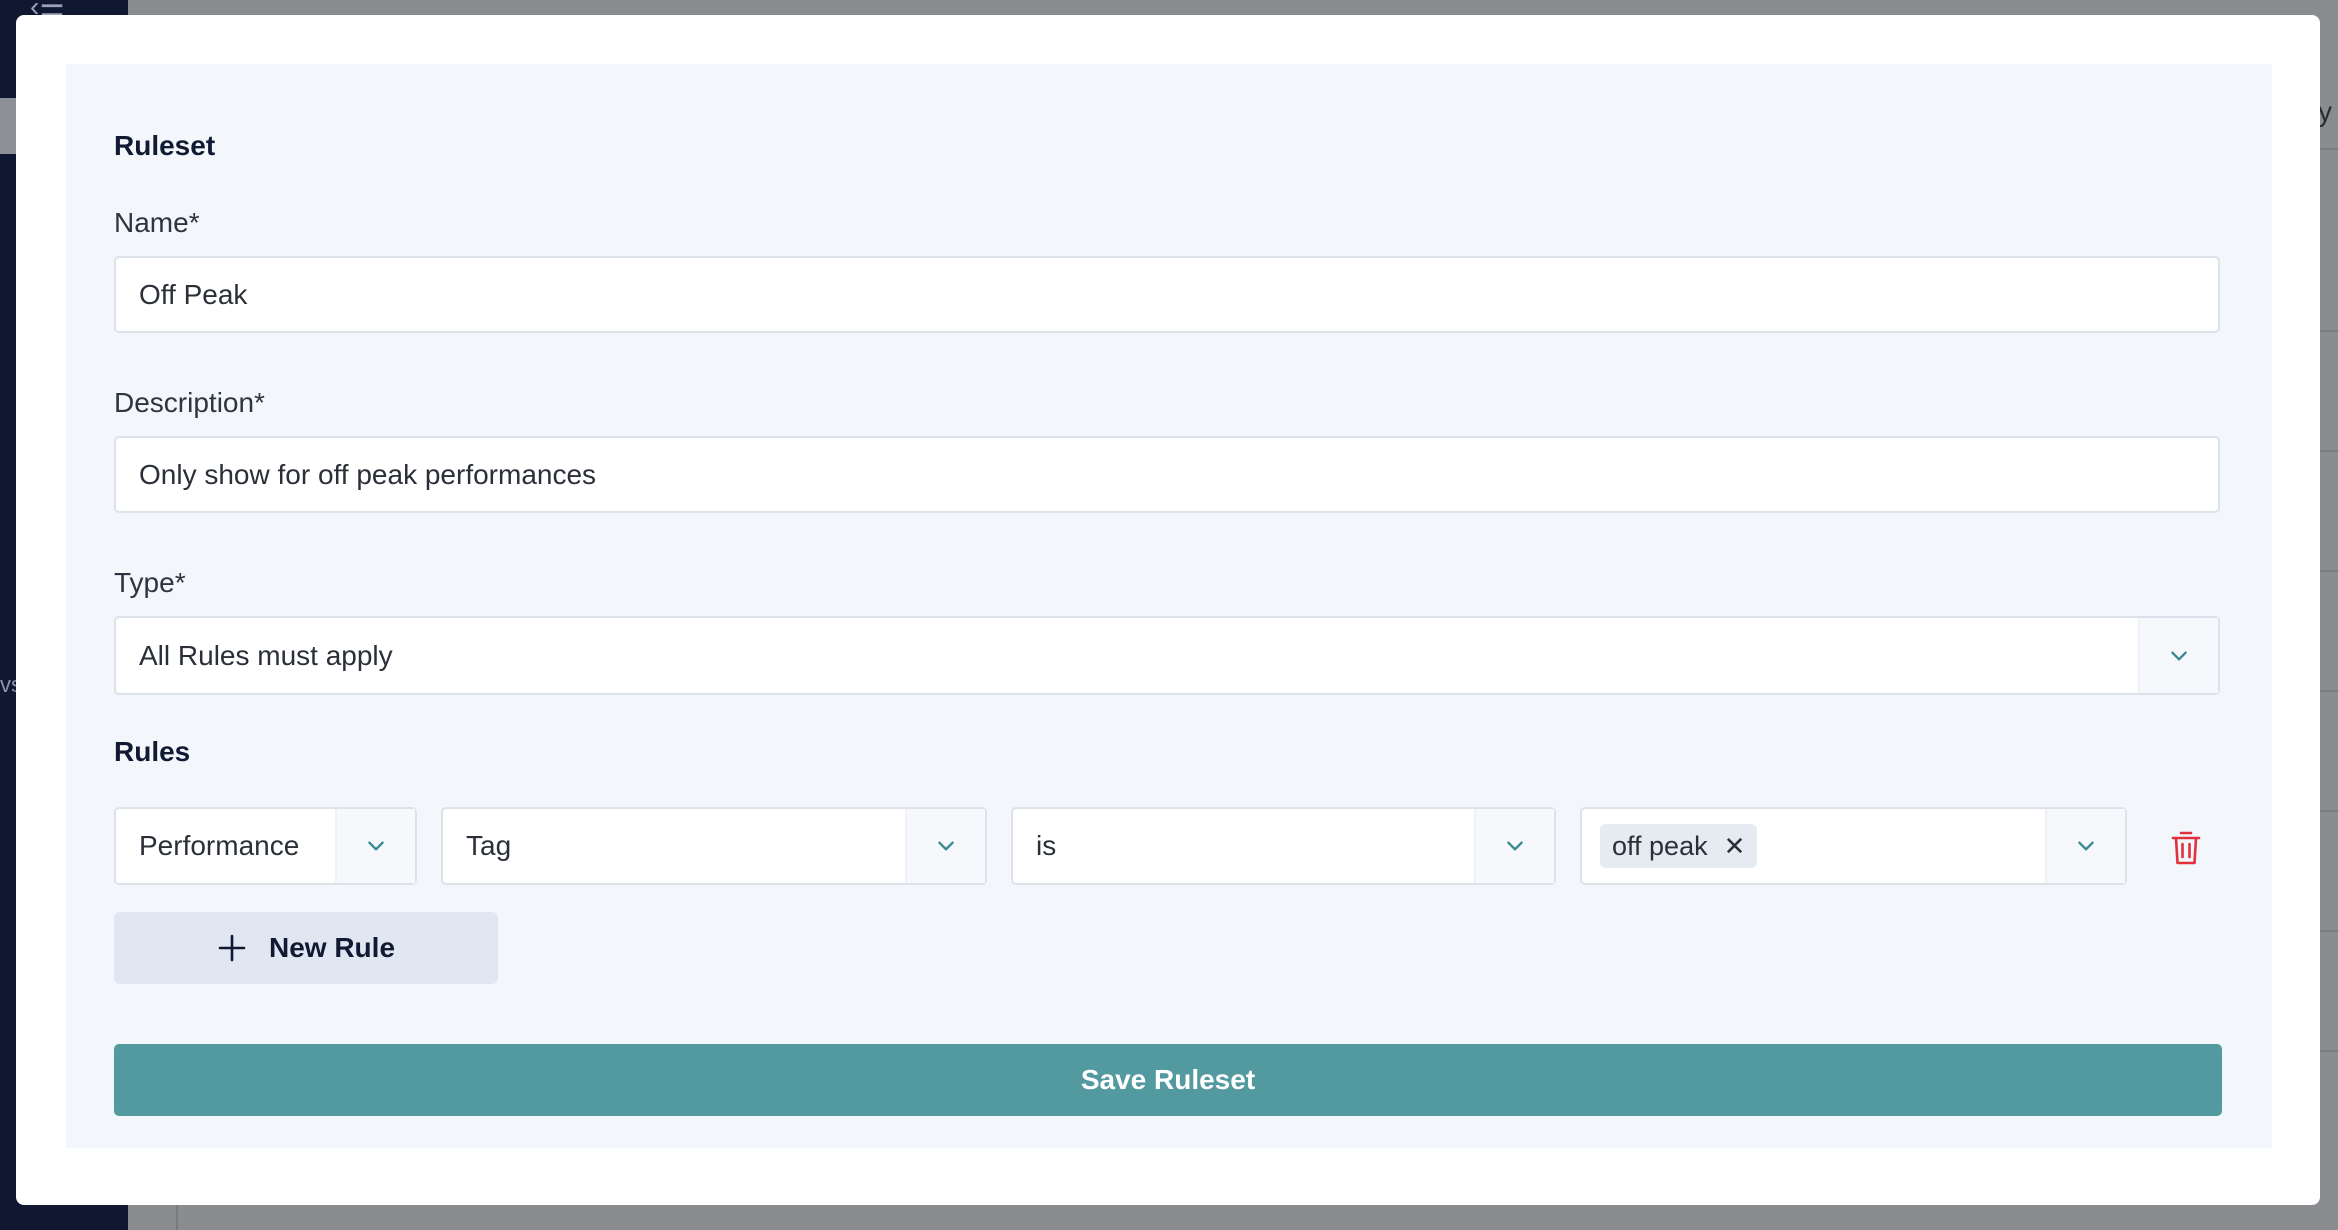 This screenshot has width=2338, height=1230. What do you see at coordinates (177, 1216) in the screenshot?
I see `background-divider` at bounding box center [177, 1216].